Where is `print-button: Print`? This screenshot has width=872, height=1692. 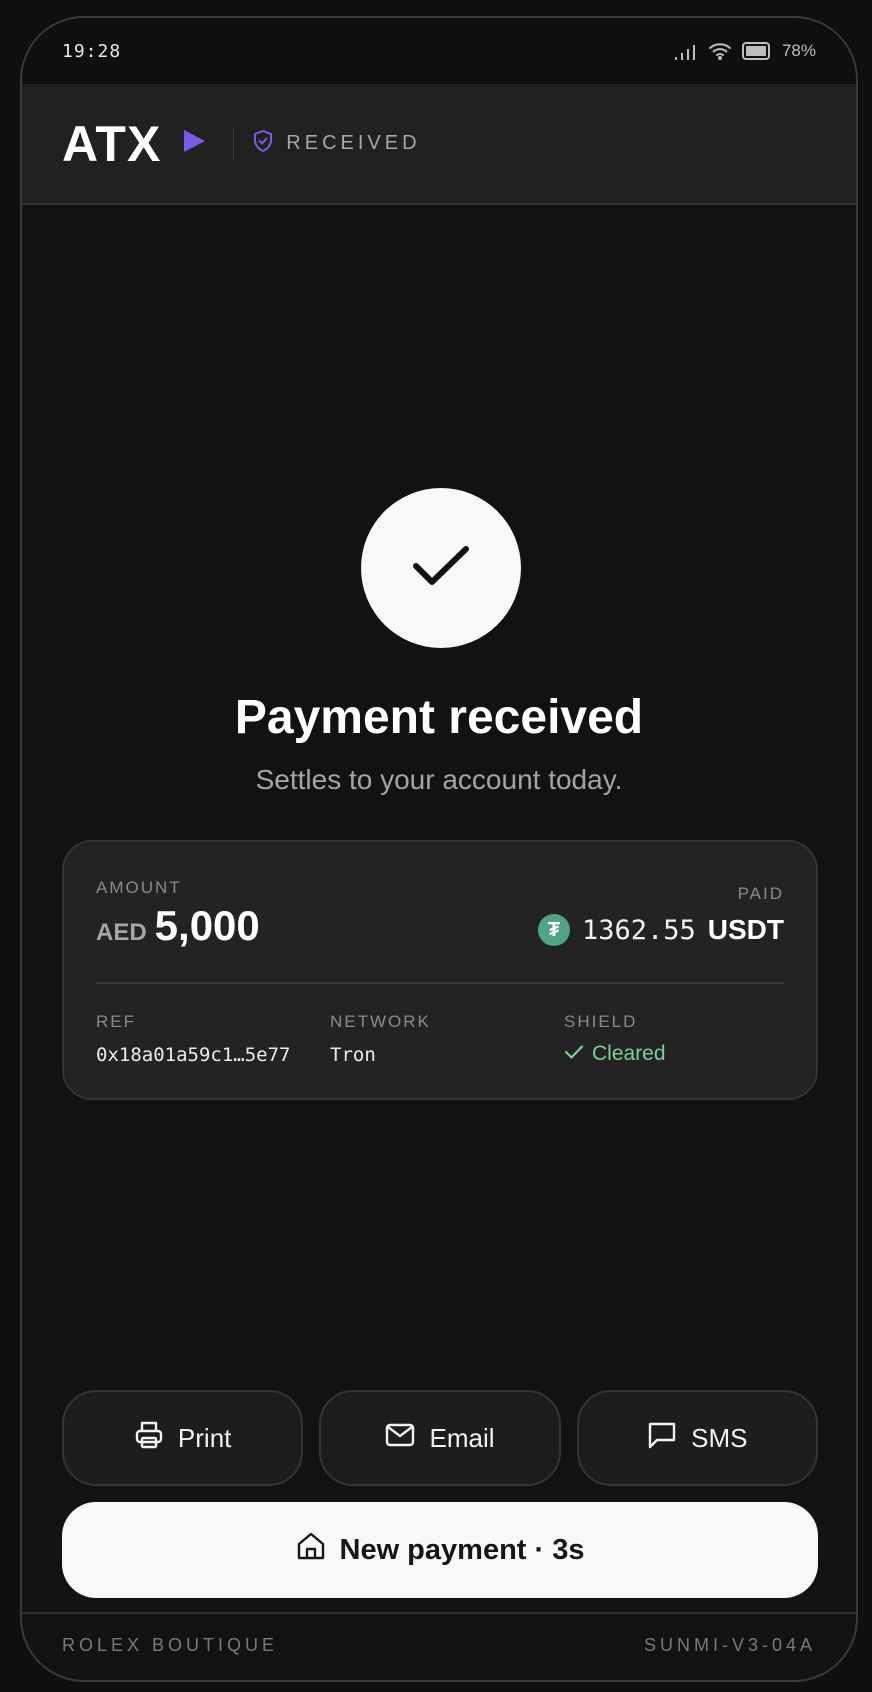
print-button: Print is located at coordinates (183, 1438).